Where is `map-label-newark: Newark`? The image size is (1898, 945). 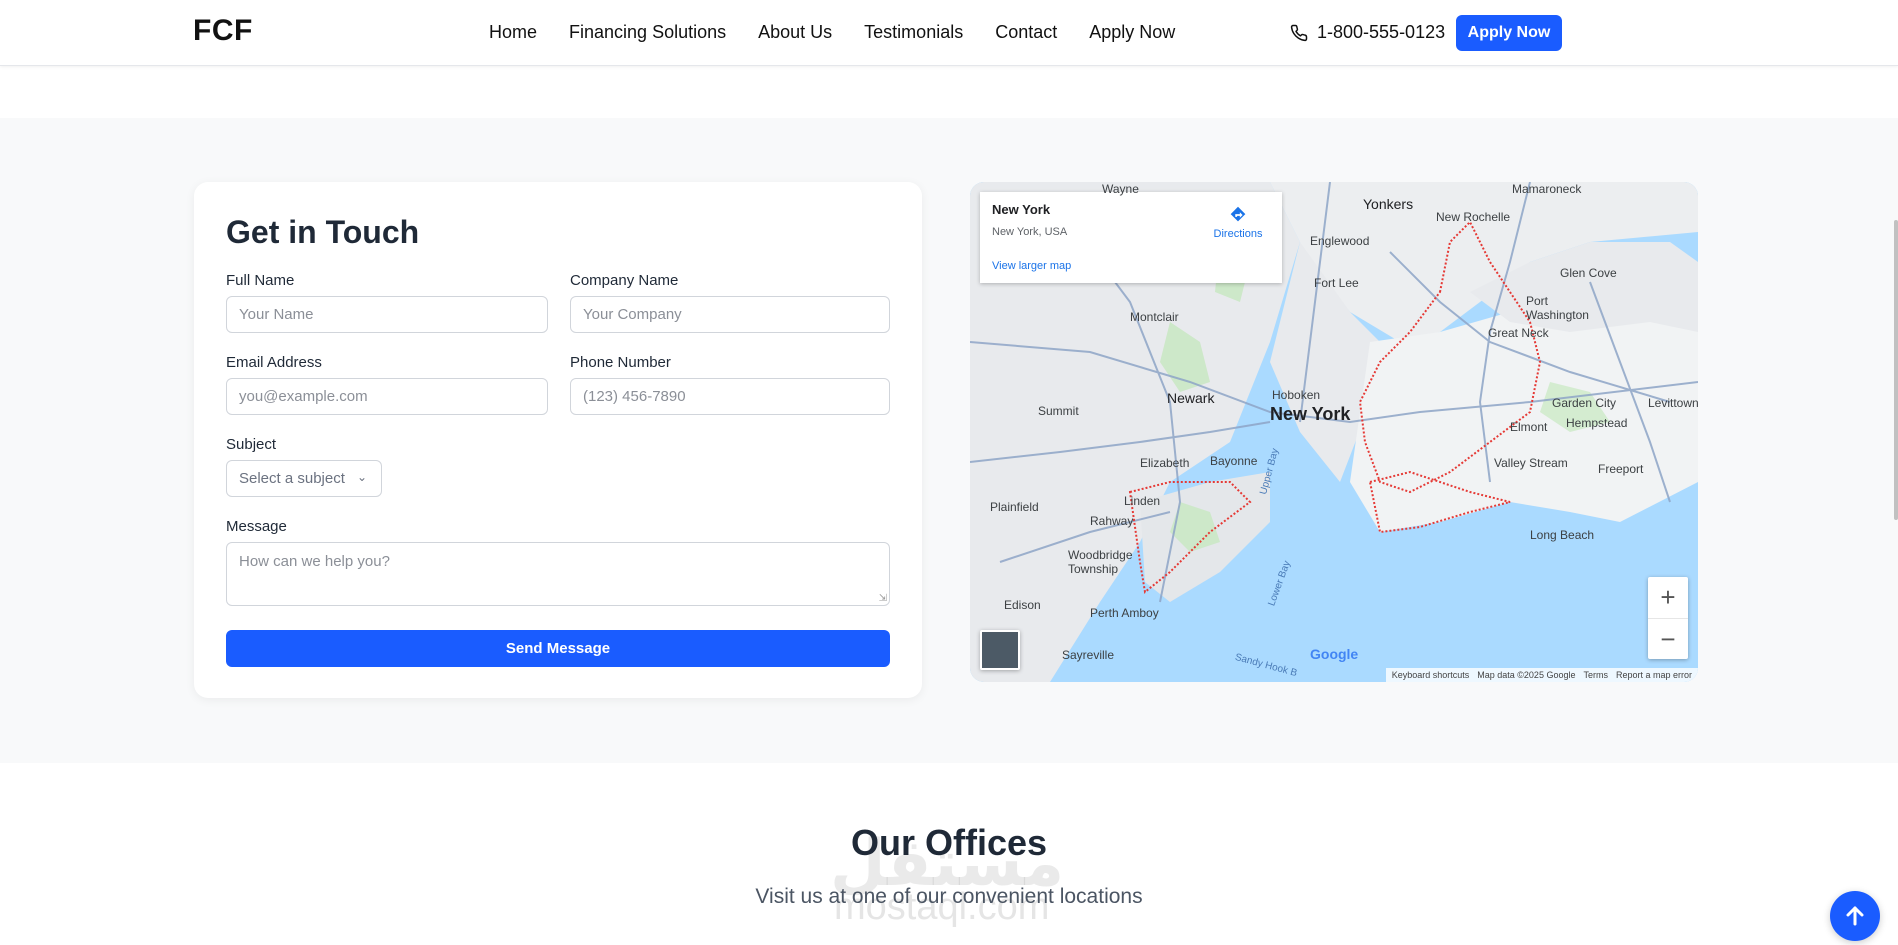 map-label-newark: Newark is located at coordinates (1191, 398).